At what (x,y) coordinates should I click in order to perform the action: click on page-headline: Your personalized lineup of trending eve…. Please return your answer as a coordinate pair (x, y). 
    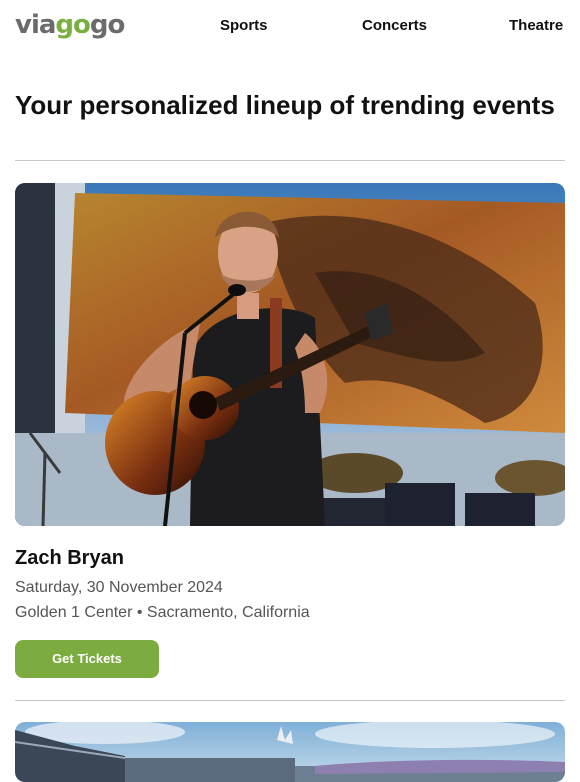
    Looking at the image, I should click on (285, 105).